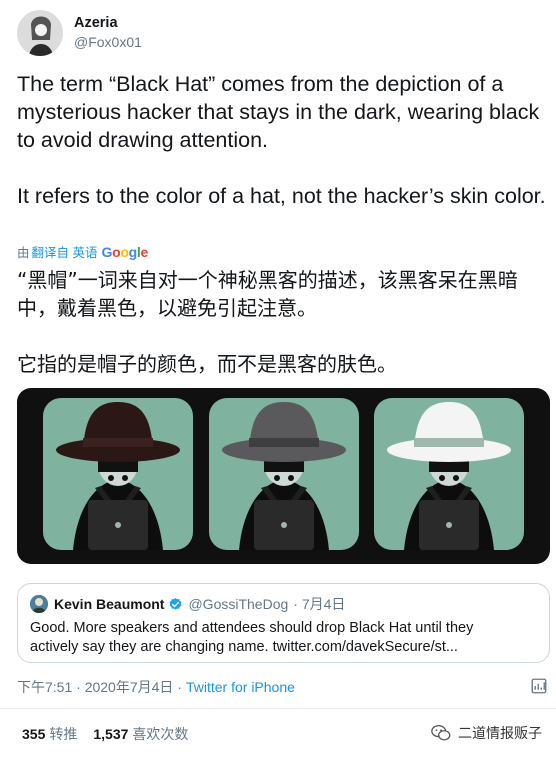 The height and width of the screenshot is (758, 556). What do you see at coordinates (278, 708) in the screenshot?
I see `stats-divider` at bounding box center [278, 708].